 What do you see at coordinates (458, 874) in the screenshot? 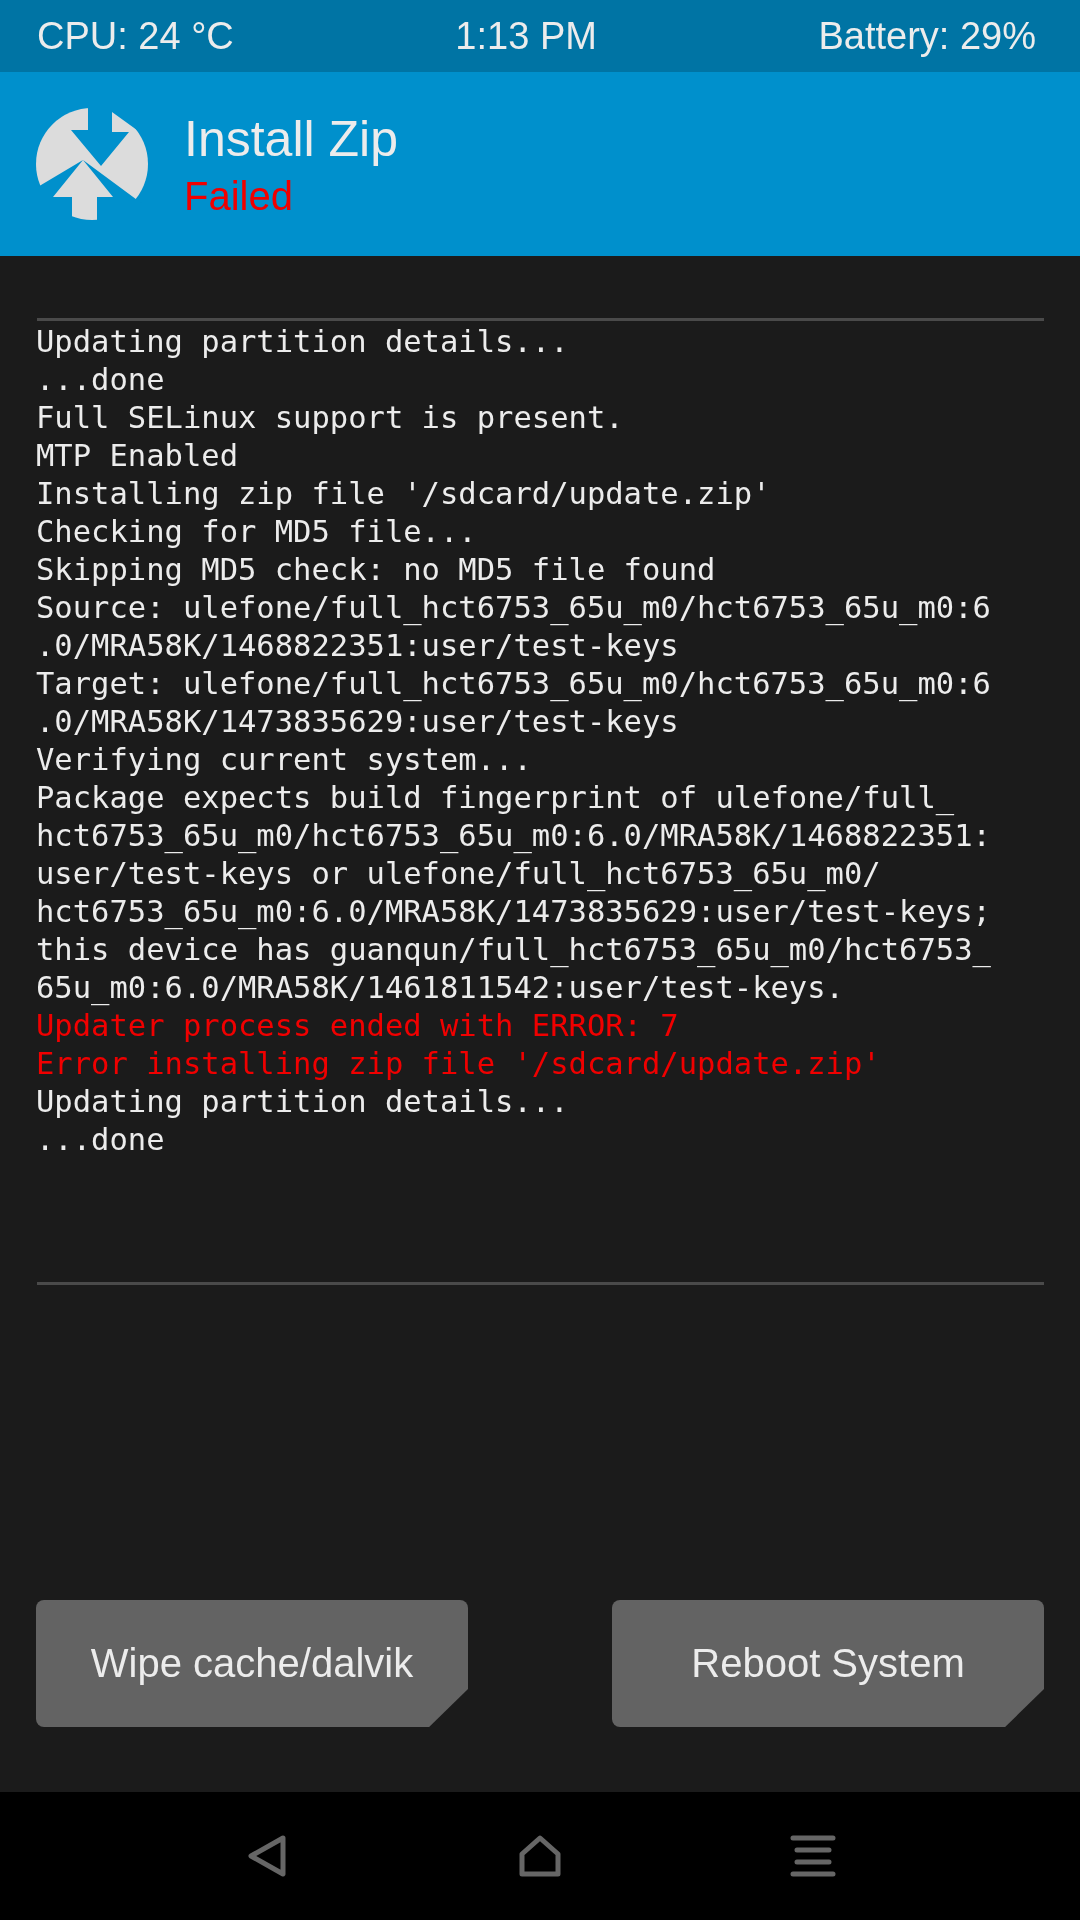
I see `log-line: user/test-keys or ulefone/full_hct6753_65u_m0/` at bounding box center [458, 874].